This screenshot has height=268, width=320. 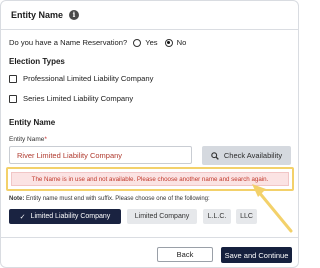 I want to click on footer-divider, so click(x=149, y=237).